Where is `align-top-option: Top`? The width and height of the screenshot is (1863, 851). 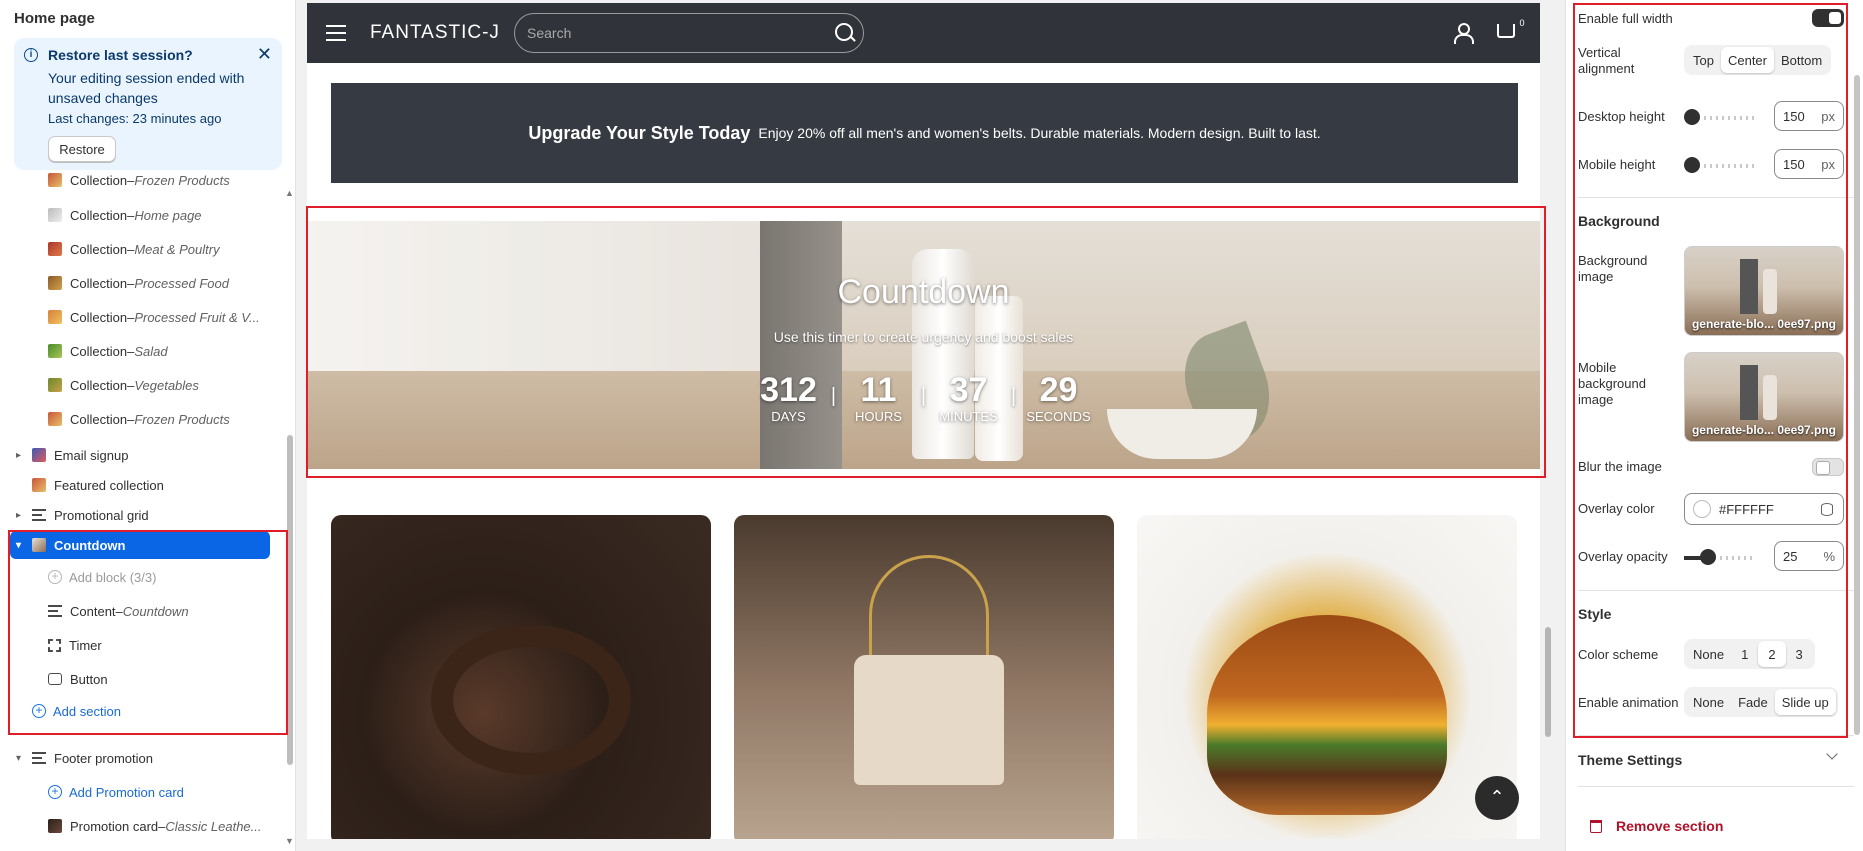
align-top-option: Top is located at coordinates (1703, 60).